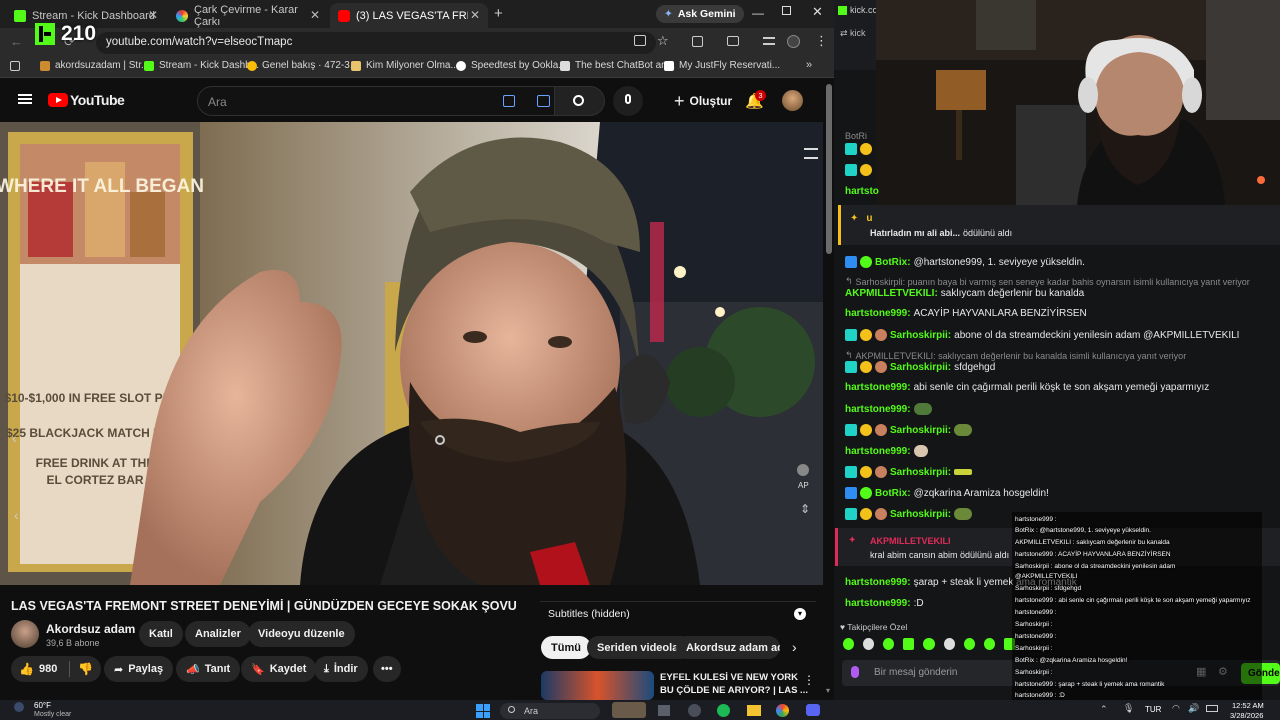 The height and width of the screenshot is (720, 1280). I want to click on scroll-down-icon: ▾, so click(828, 690).